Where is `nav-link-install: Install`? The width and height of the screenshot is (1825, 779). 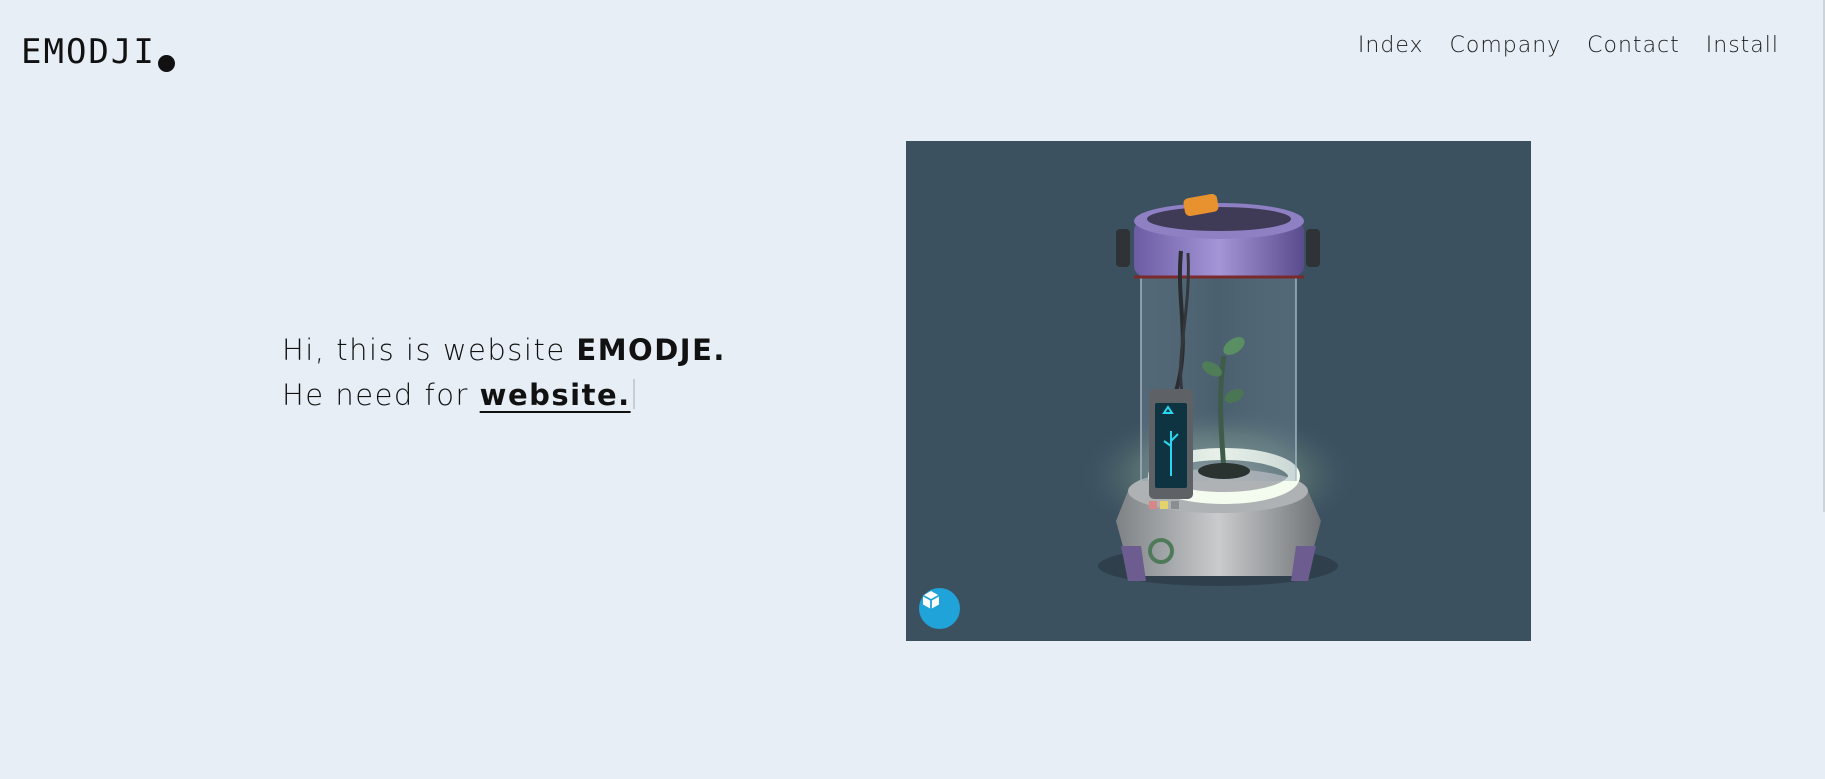
nav-link-install: Install is located at coordinates (1742, 45).